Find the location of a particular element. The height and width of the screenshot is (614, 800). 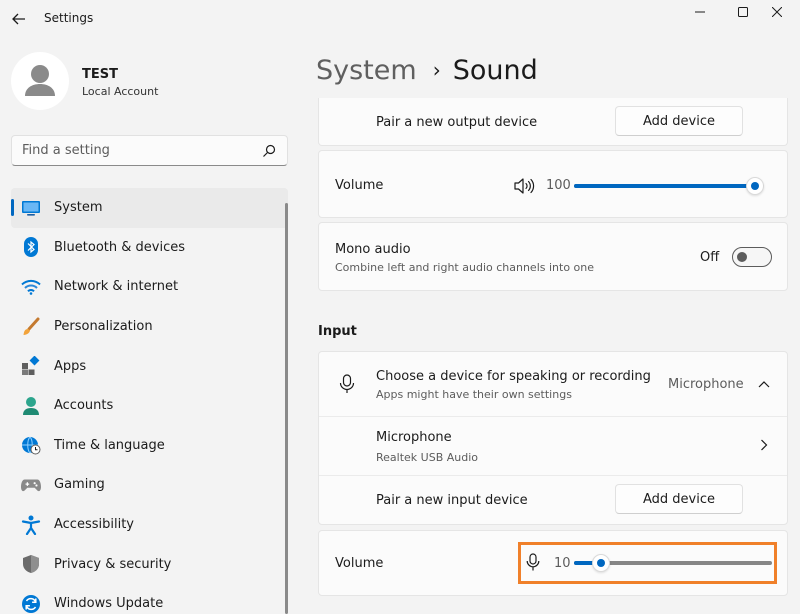

bluetooth-icon is located at coordinates (31, 247).